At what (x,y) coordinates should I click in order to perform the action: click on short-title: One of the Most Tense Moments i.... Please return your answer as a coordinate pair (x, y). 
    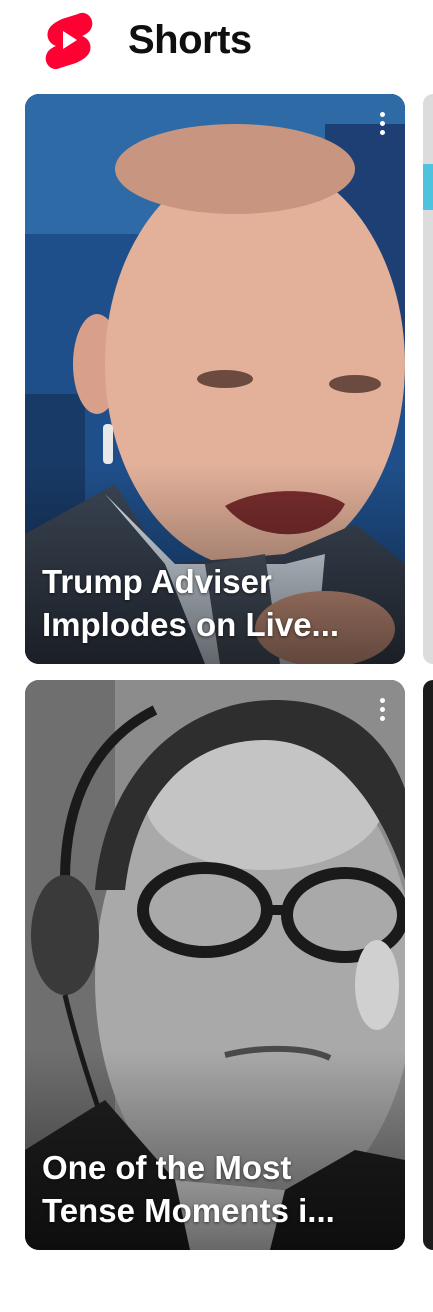
    Looking at the image, I should click on (217, 1189).